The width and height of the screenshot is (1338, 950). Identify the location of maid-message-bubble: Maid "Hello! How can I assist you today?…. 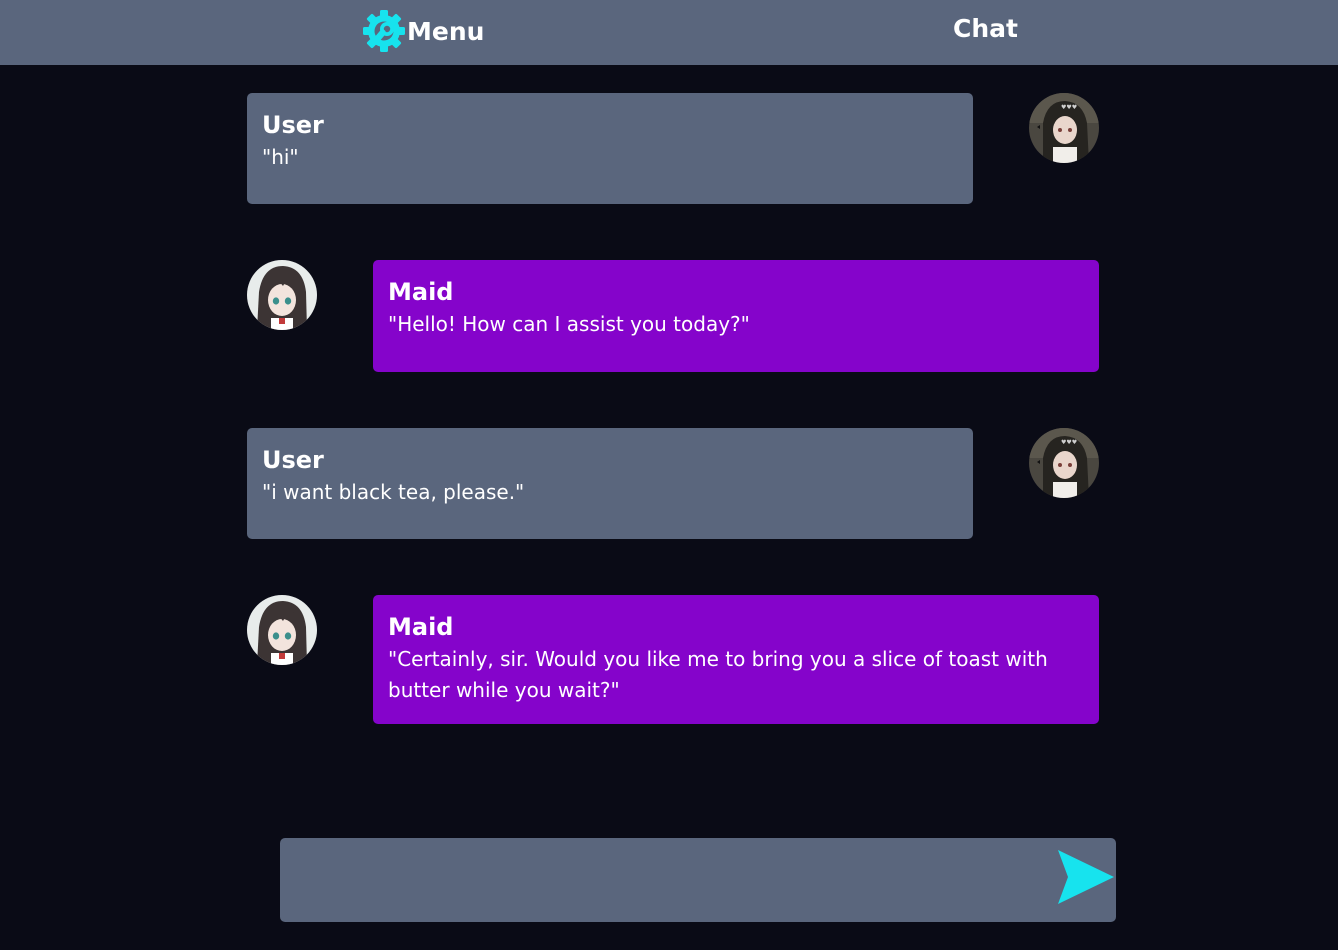
(736, 316).